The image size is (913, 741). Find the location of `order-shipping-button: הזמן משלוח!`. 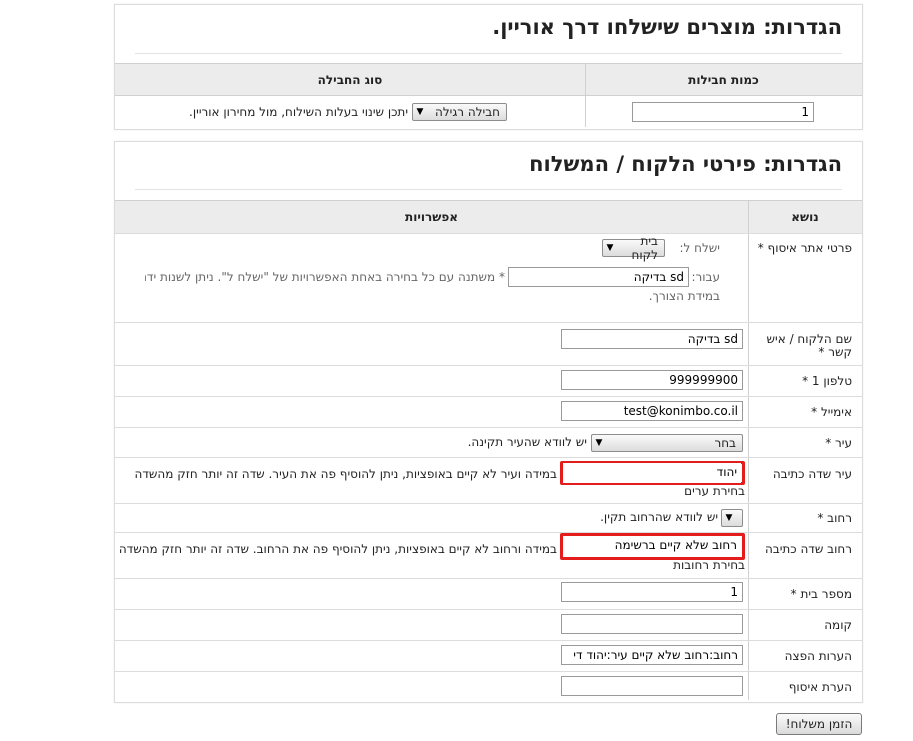

order-shipping-button: הזמן משלוח! is located at coordinates (819, 724).